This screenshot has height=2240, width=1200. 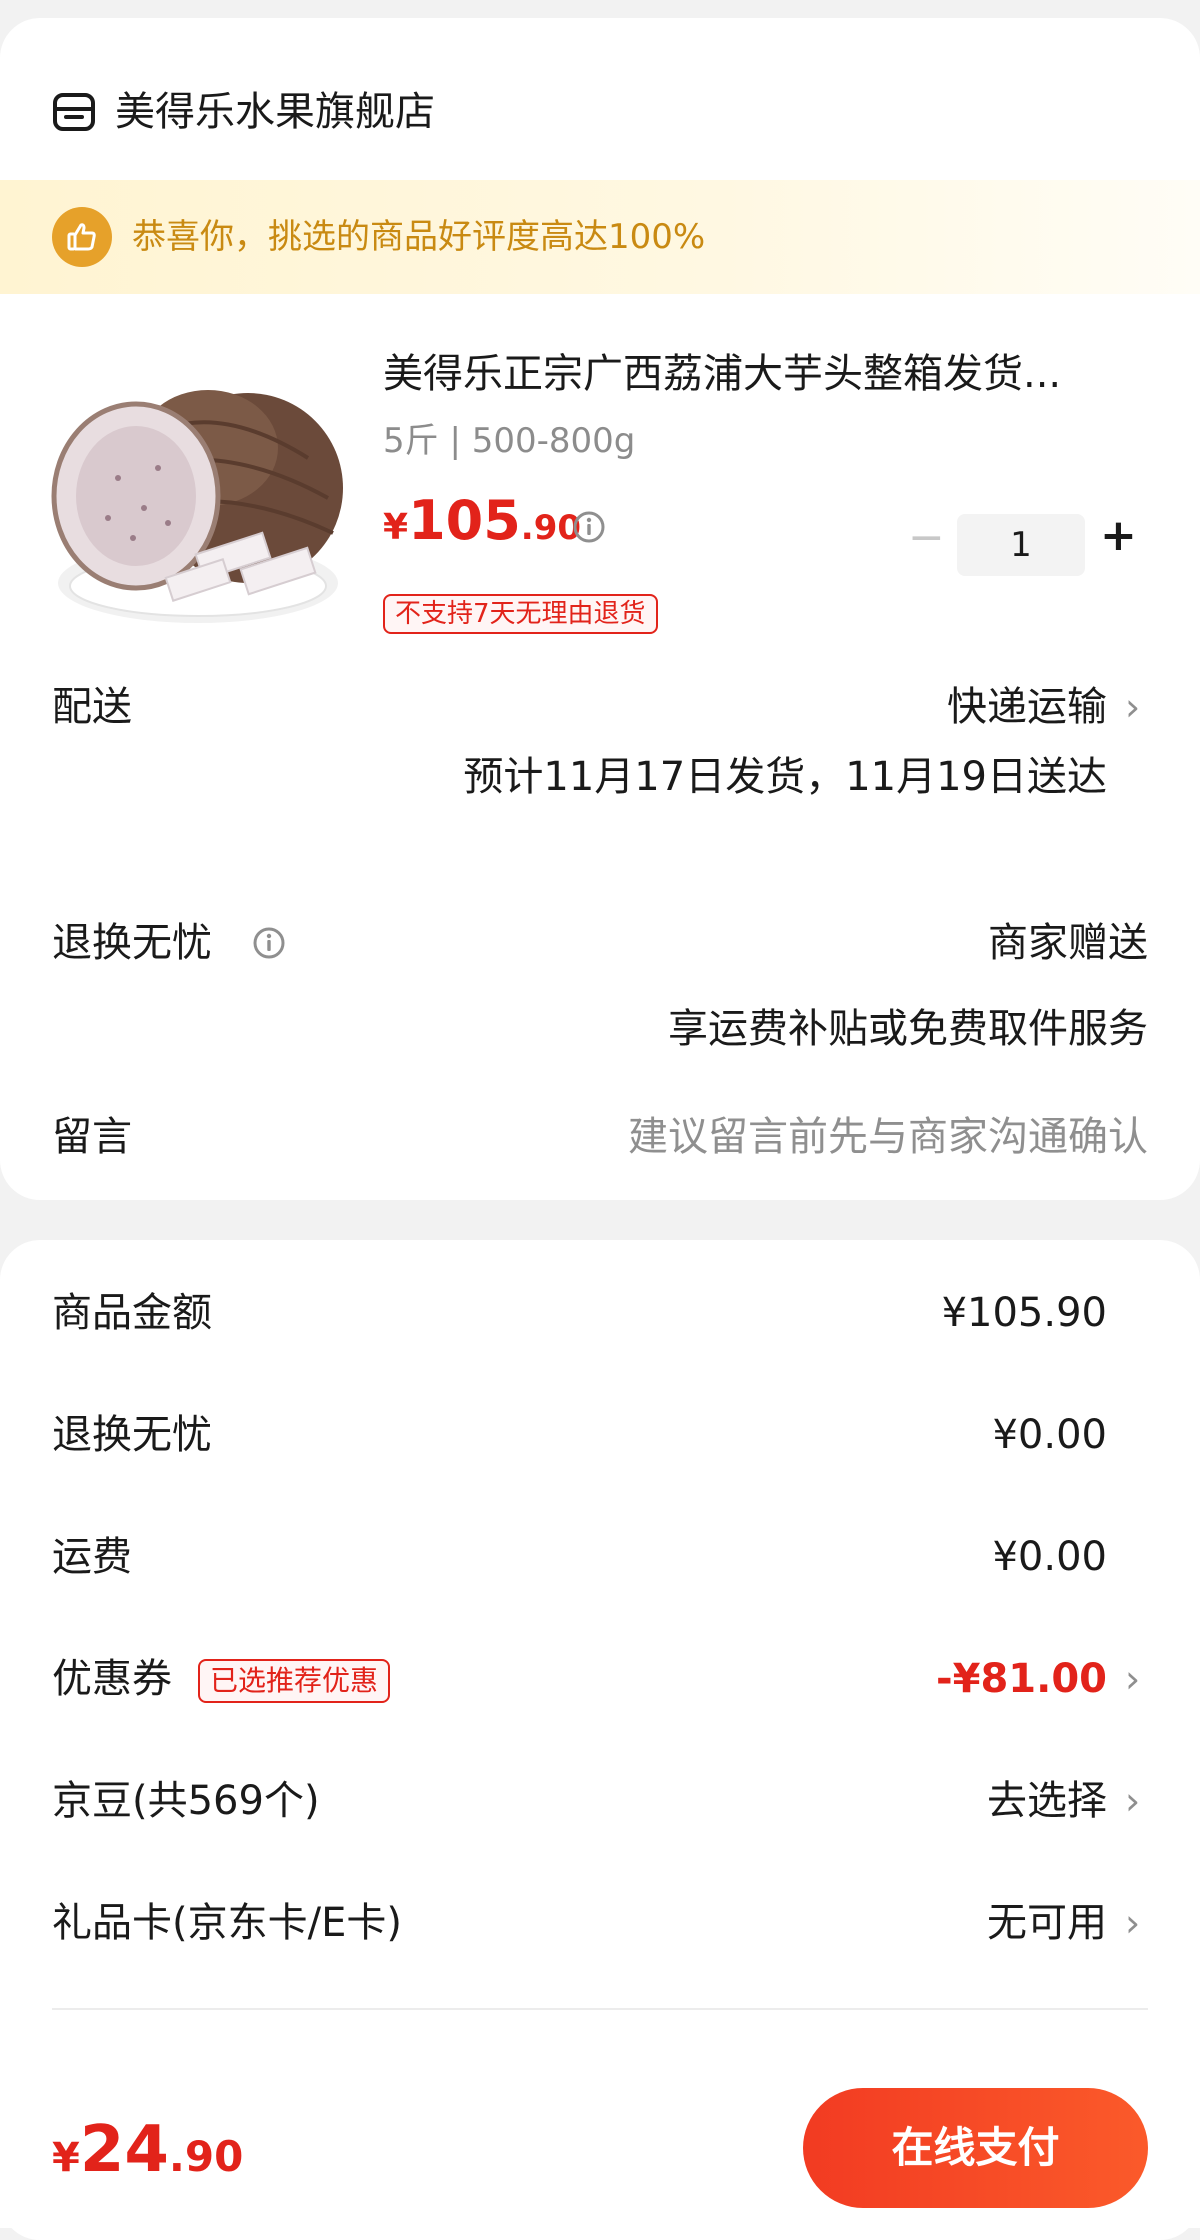 I want to click on praise-banner: 恭喜你，挑选的商品好评度高达100%, so click(x=600, y=237).